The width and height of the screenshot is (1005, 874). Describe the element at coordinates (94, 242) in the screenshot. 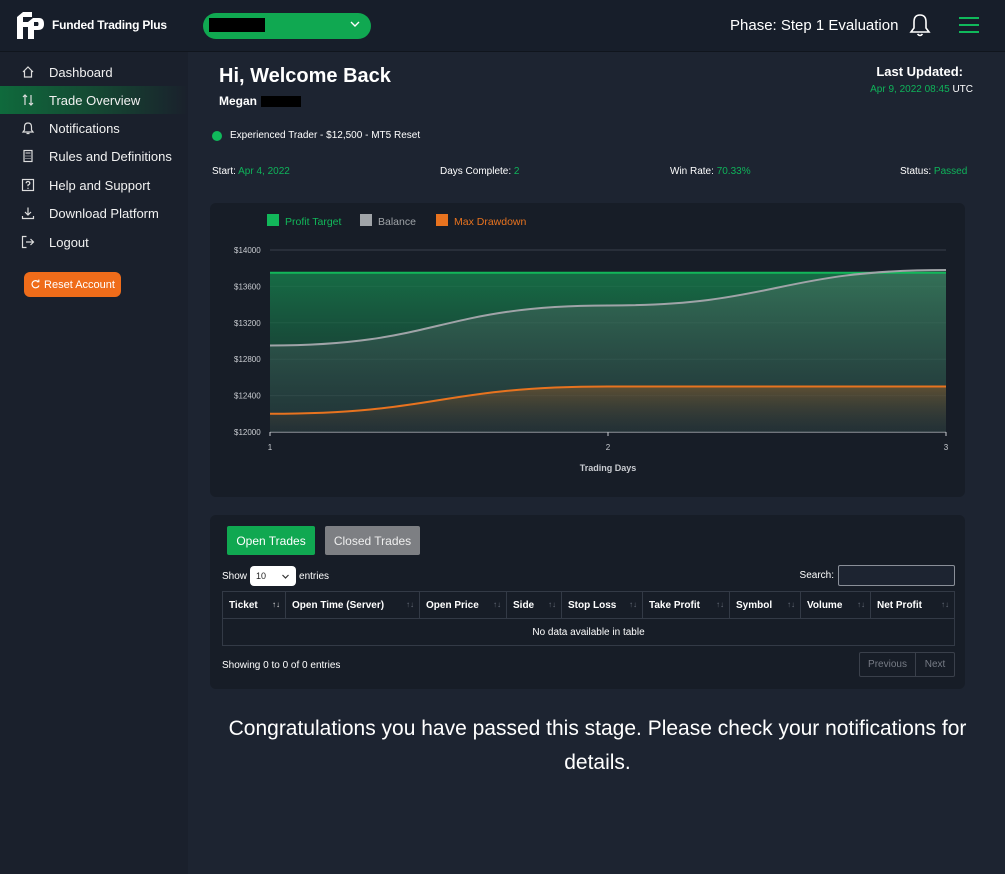

I see `sidebar-item-logout: Logout` at that location.